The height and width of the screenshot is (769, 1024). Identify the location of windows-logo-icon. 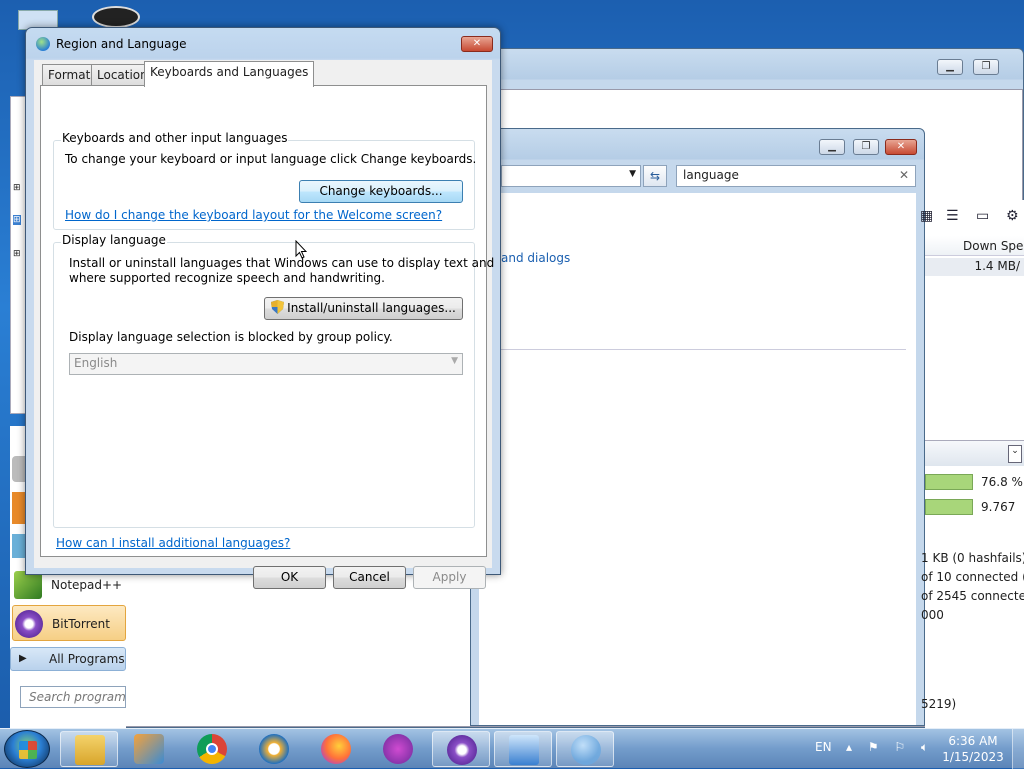
(28, 750).